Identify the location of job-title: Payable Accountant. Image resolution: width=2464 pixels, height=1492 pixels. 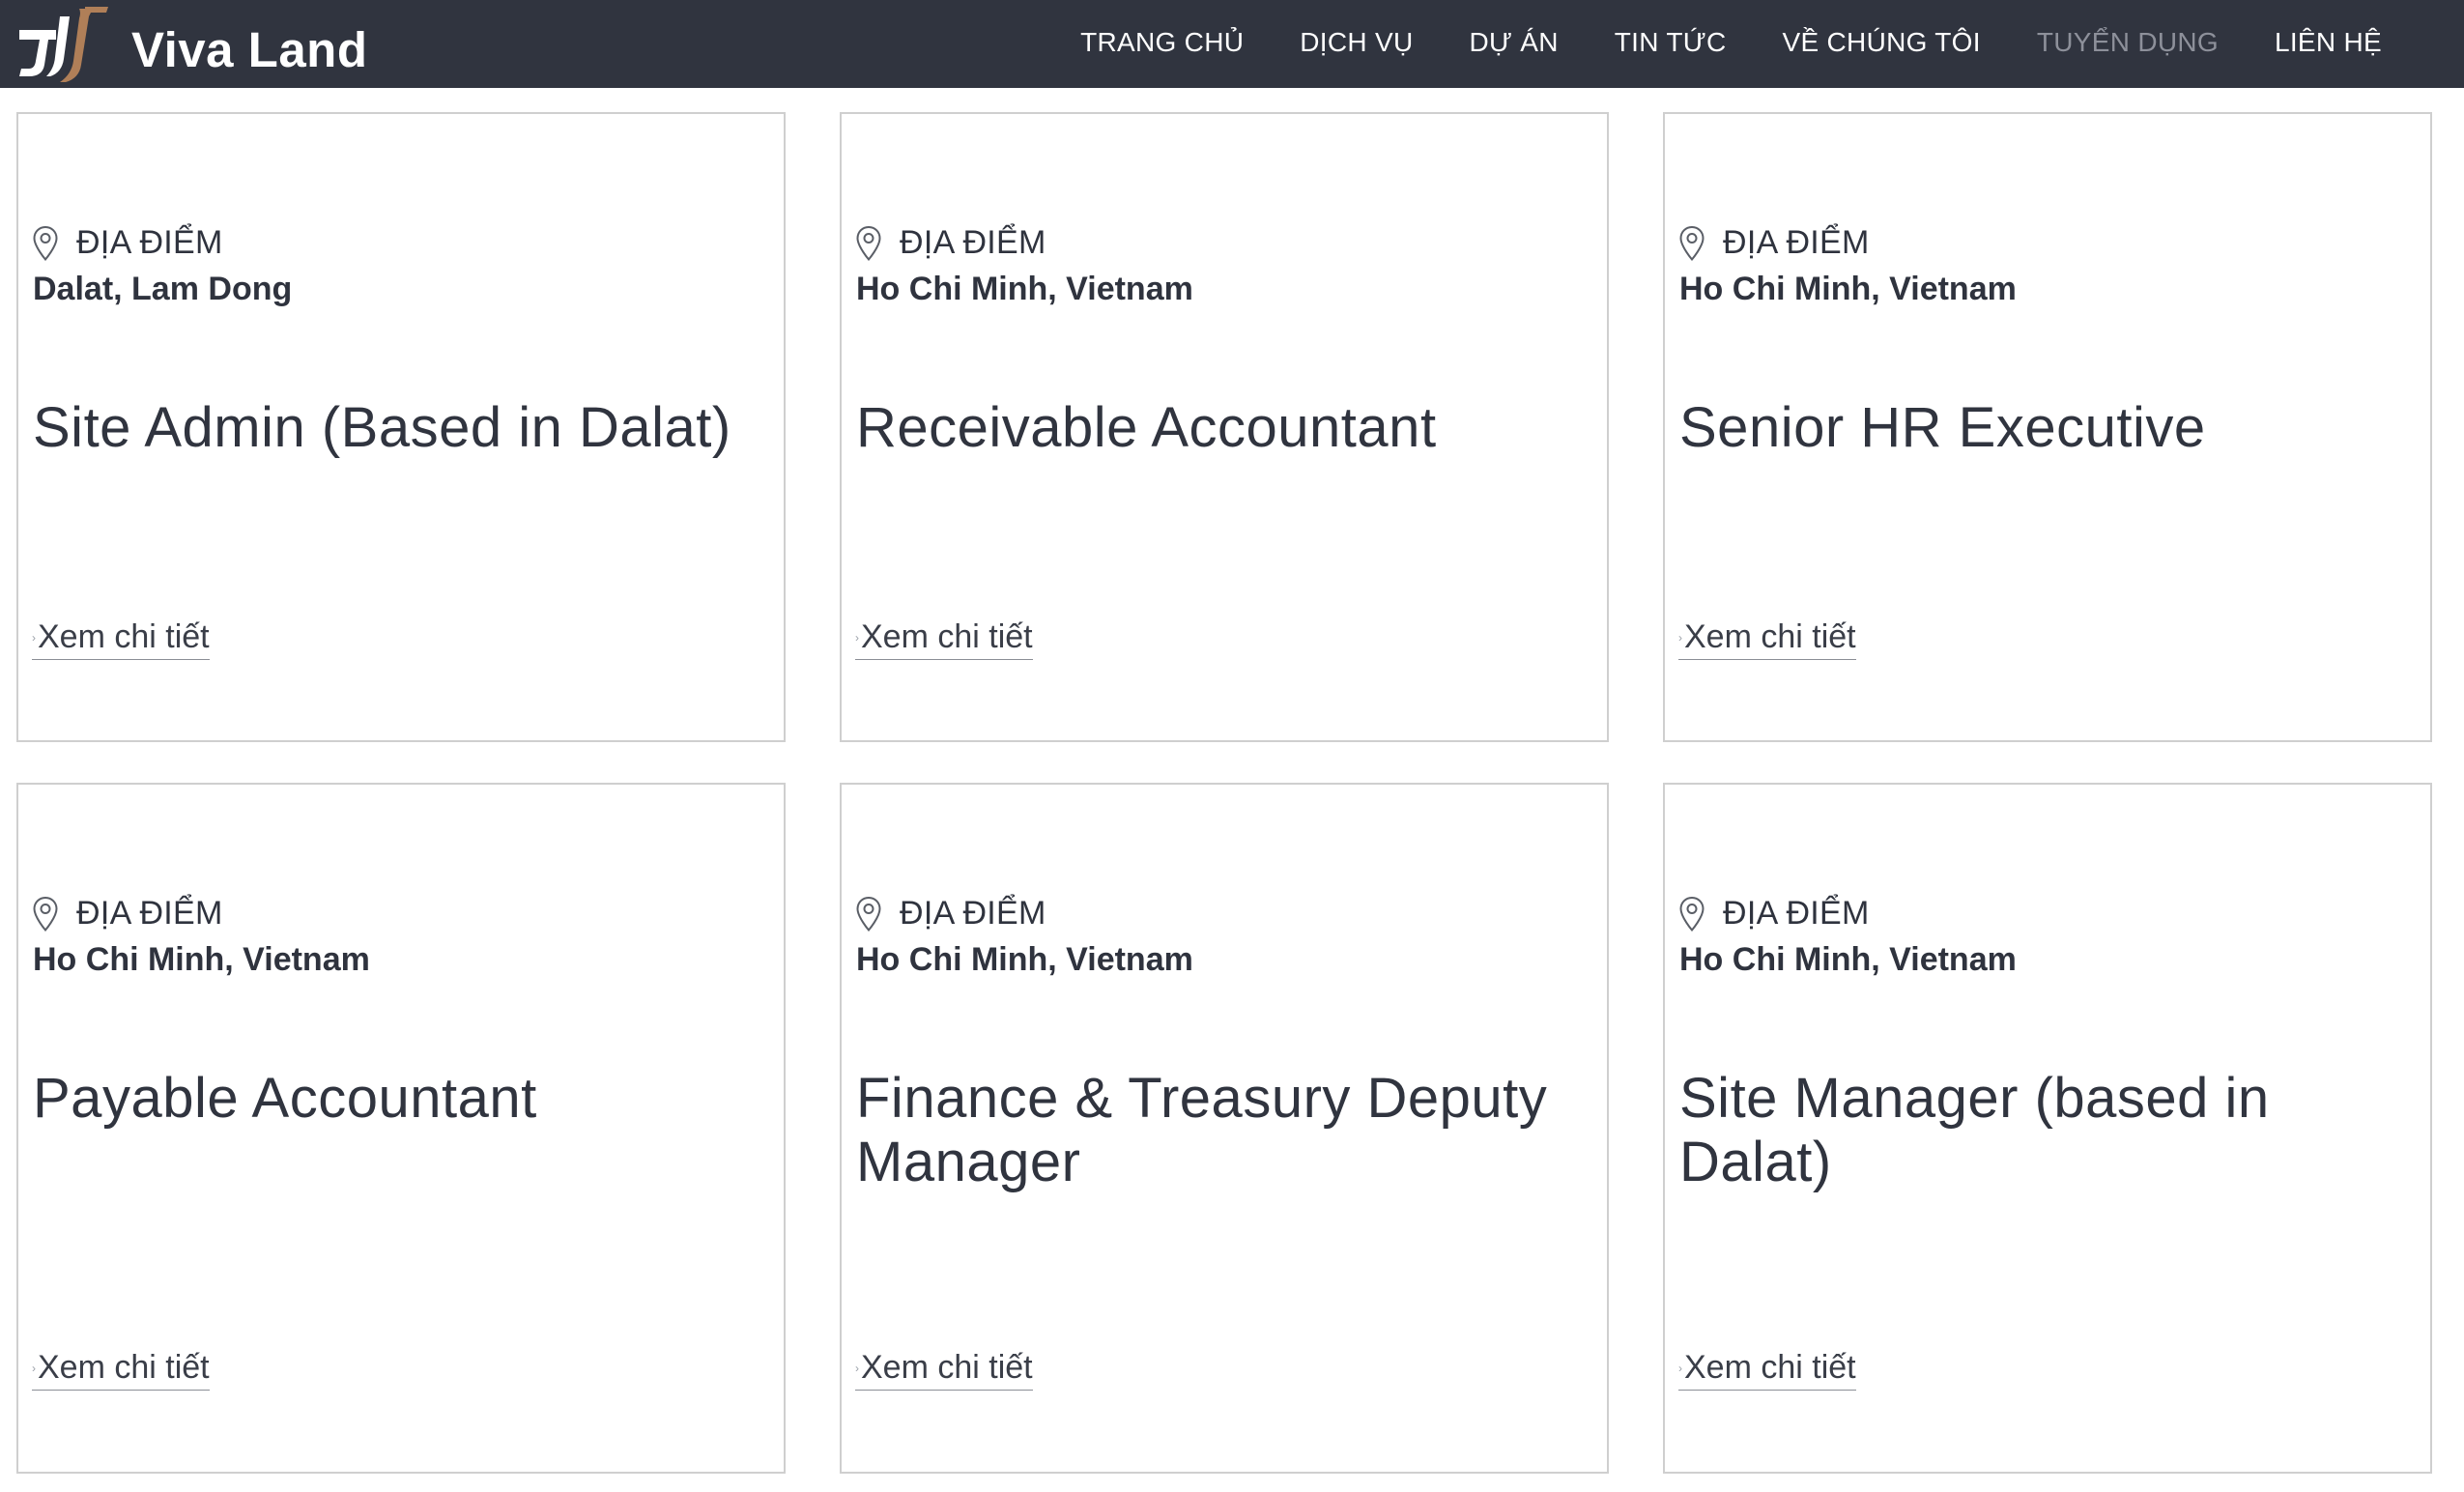
(400, 1099).